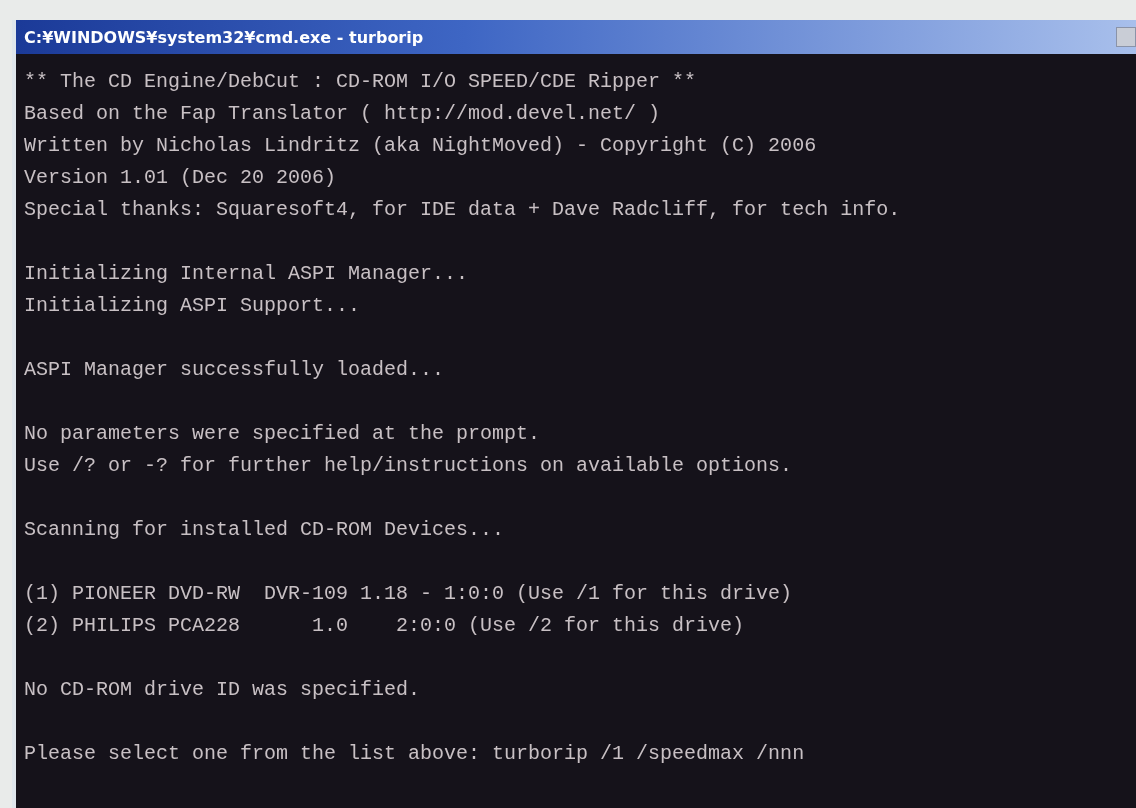  What do you see at coordinates (415, 754) in the screenshot?
I see `console-line: Please select one from the list above: turborip /1 /speedmax /nnn` at bounding box center [415, 754].